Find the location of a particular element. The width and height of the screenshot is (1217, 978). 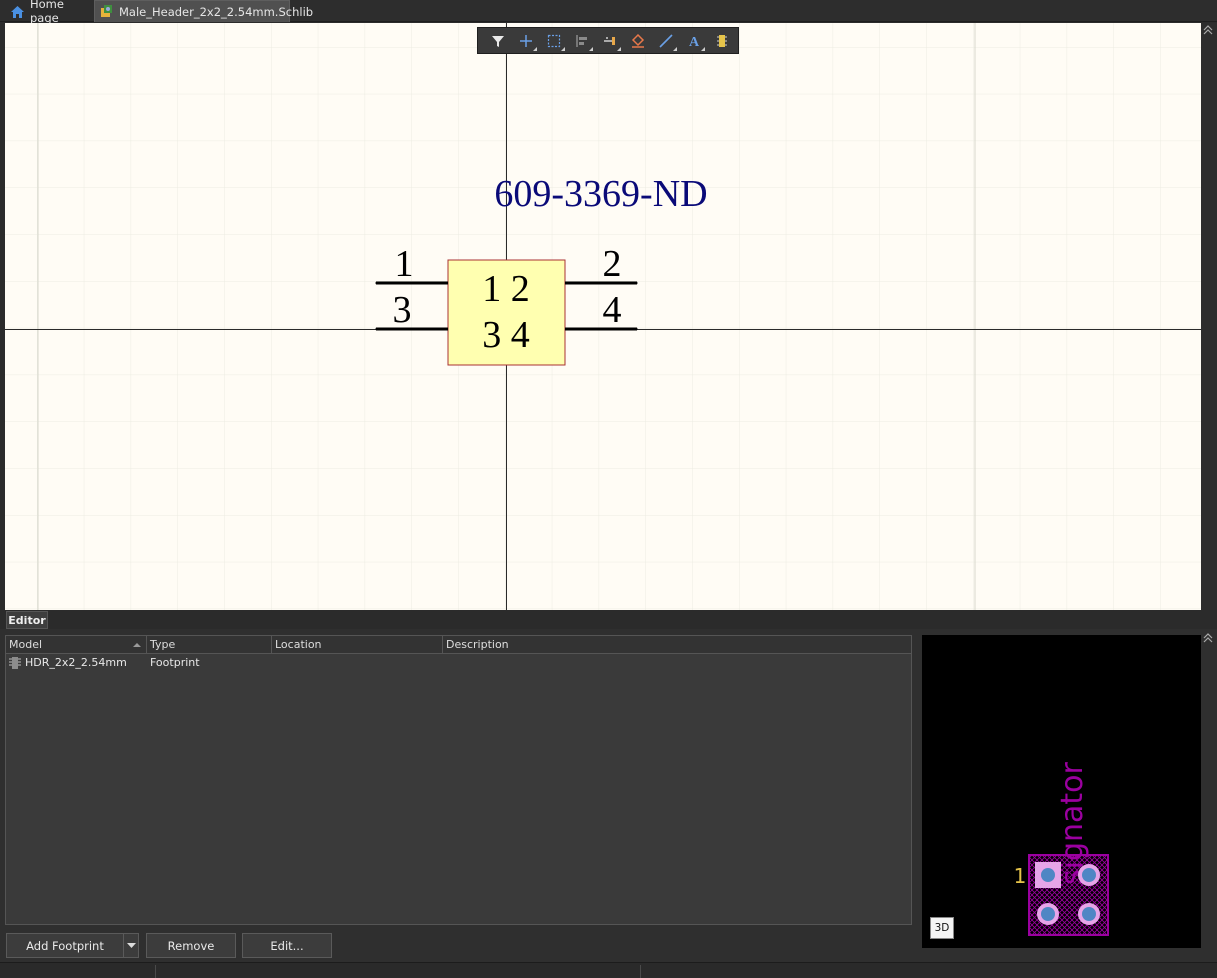

home-icon is located at coordinates (17, 11).